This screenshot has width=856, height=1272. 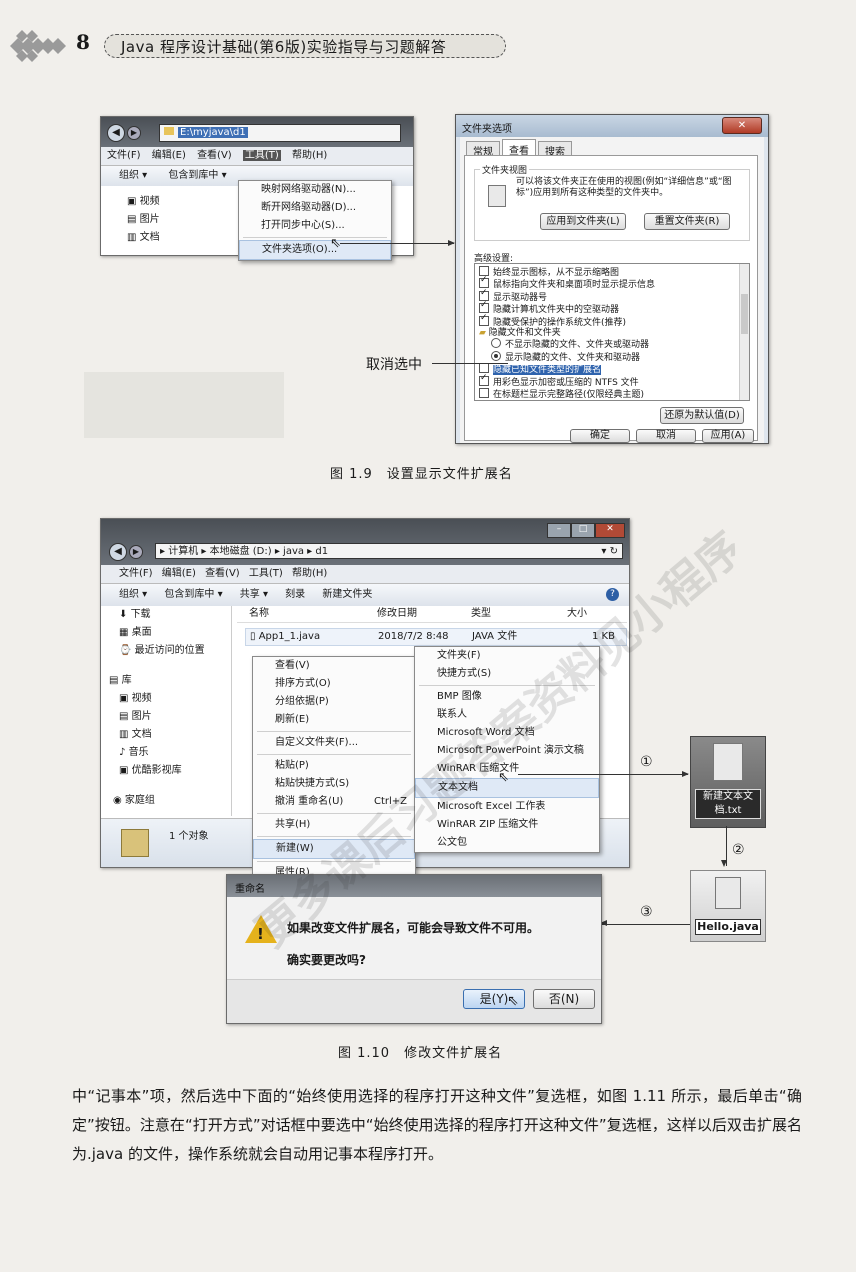 What do you see at coordinates (334, 784) in the screenshot?
I see `ctx-paste-shortcut: 粘贴快捷方式(S)` at bounding box center [334, 784].